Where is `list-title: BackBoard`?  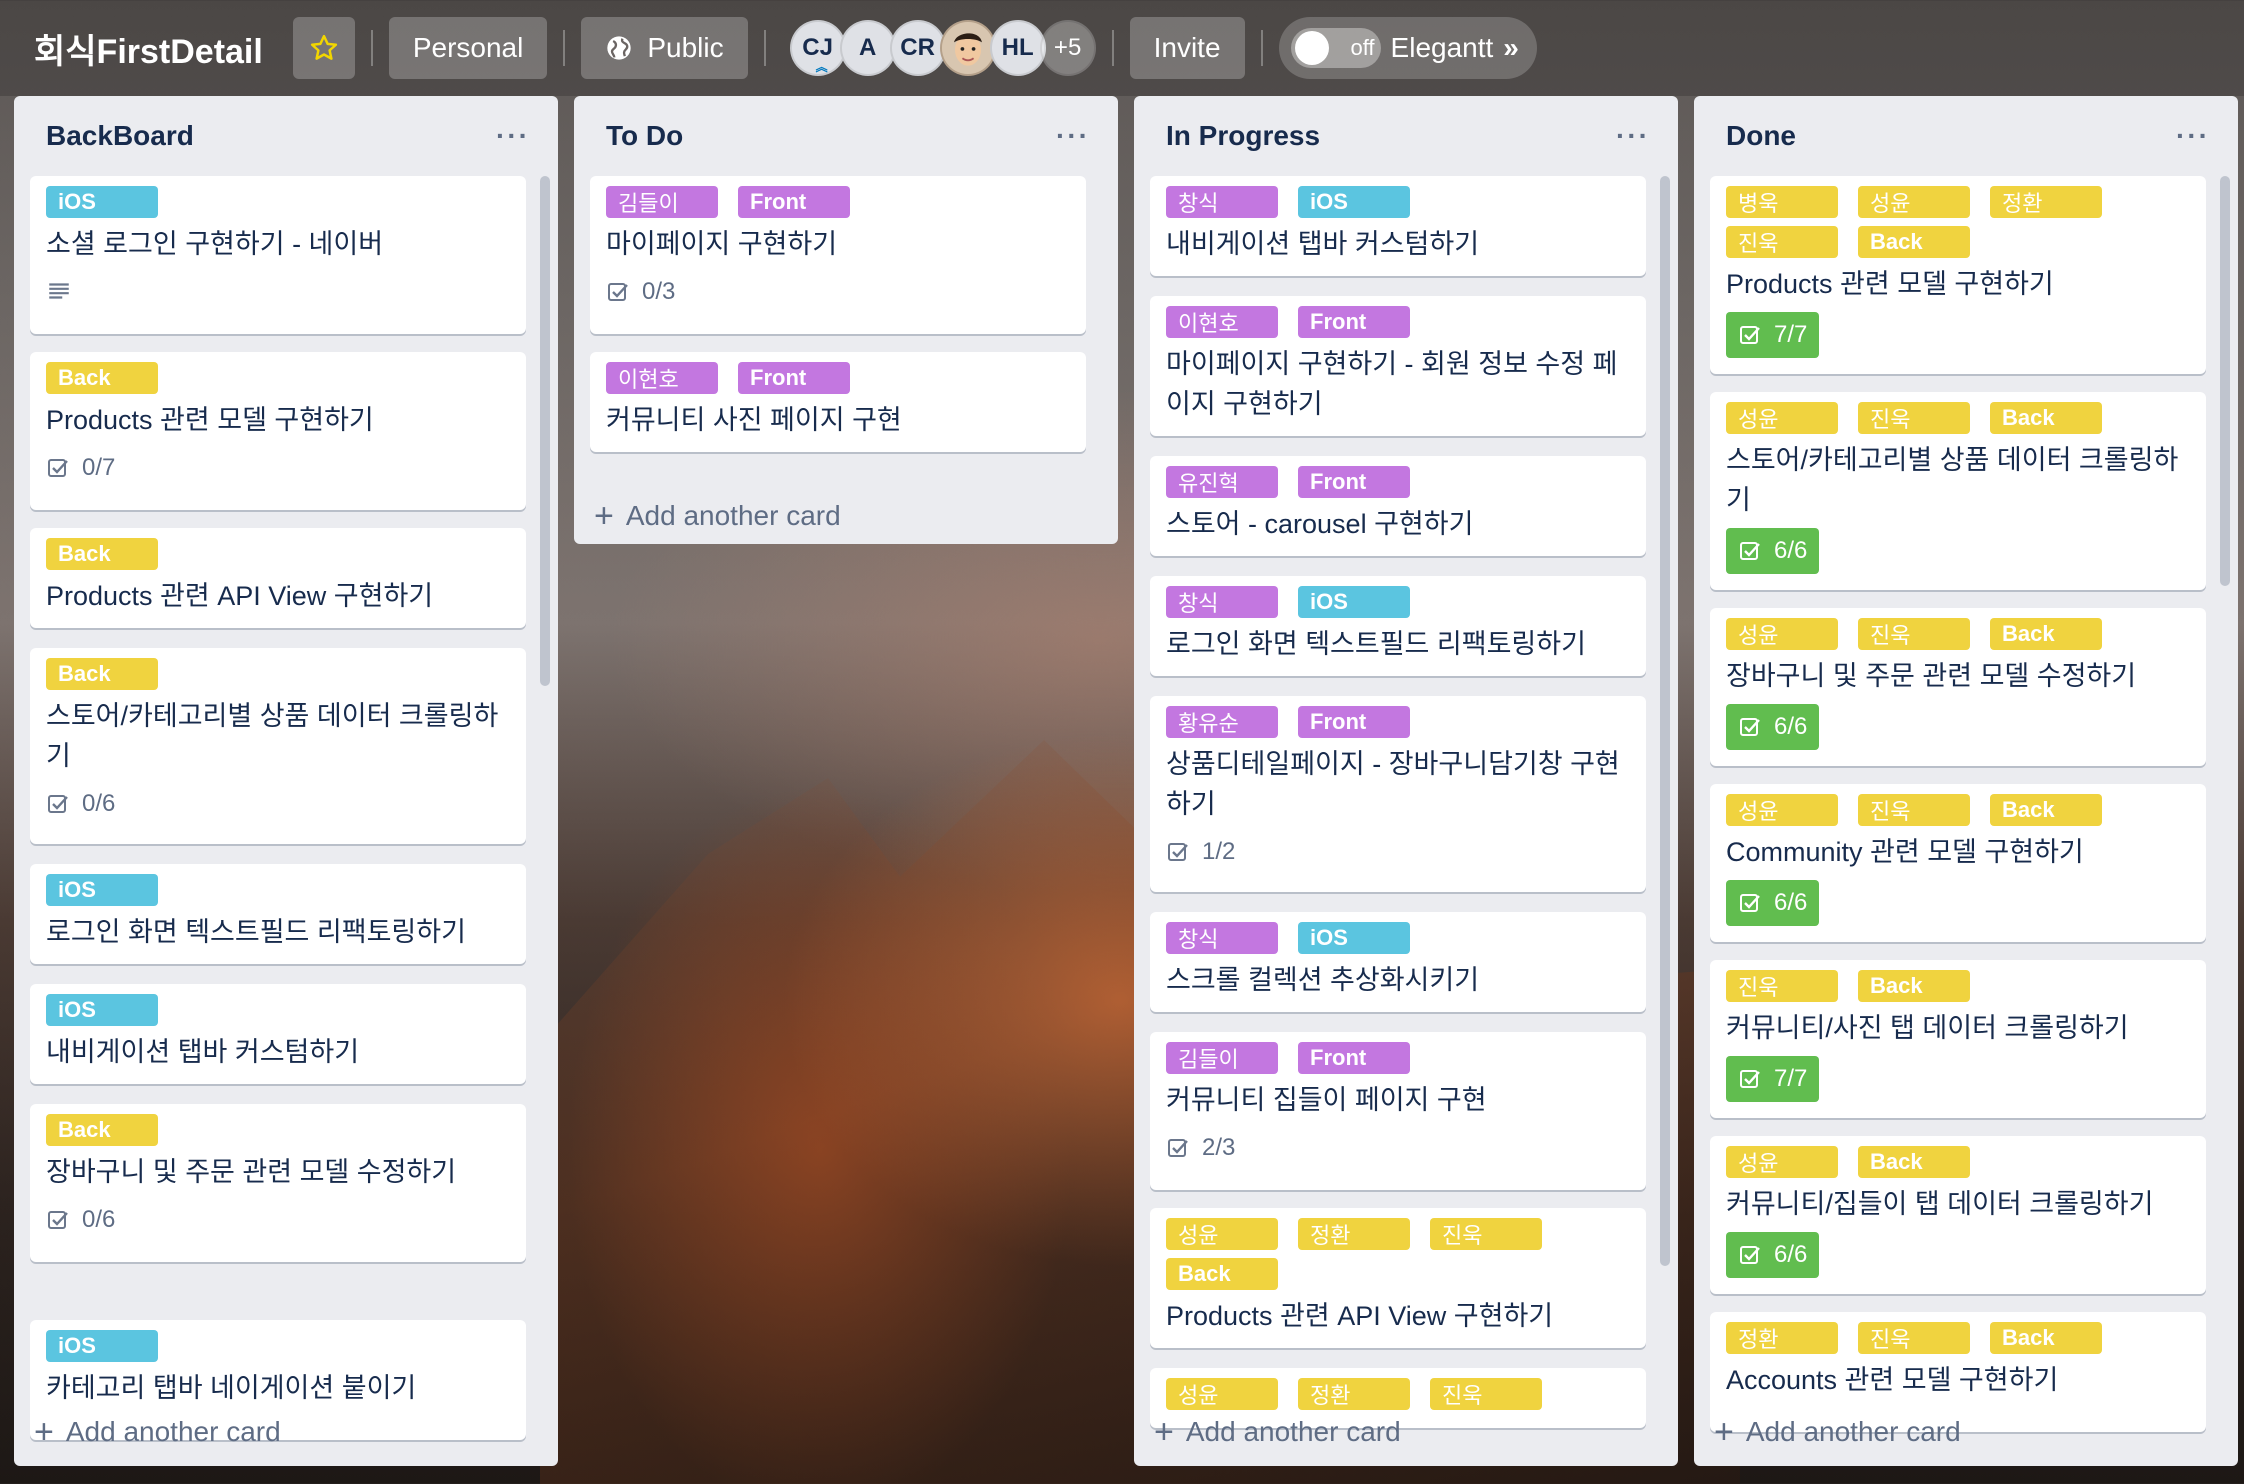
list-title: BackBoard is located at coordinates (120, 136).